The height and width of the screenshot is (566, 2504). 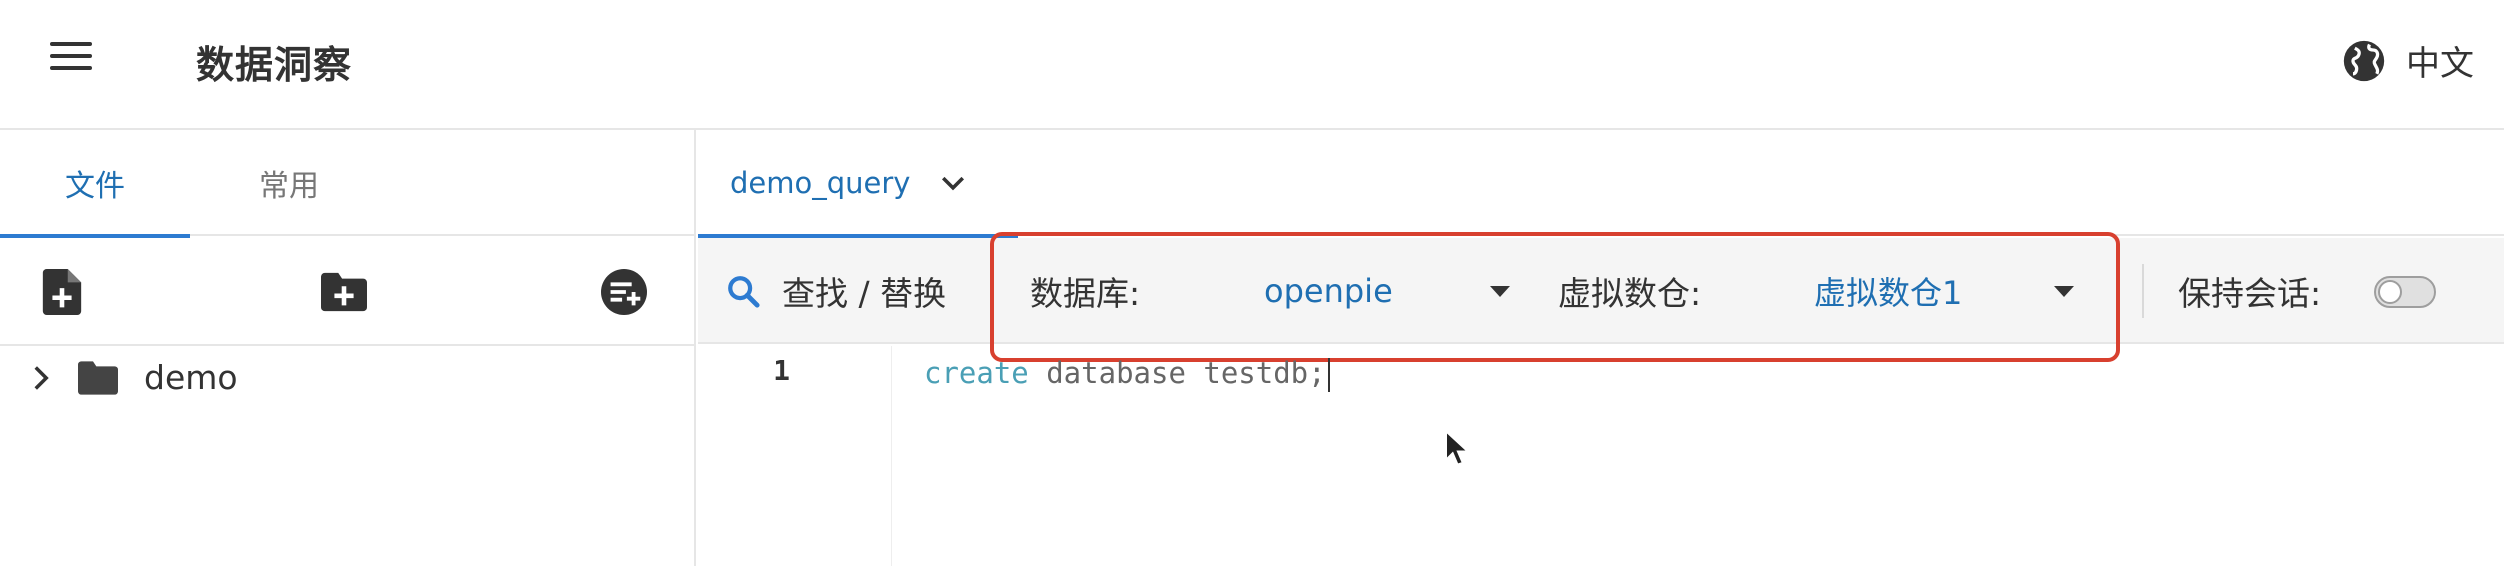 I want to click on new-folder-icon, so click(x=344, y=292).